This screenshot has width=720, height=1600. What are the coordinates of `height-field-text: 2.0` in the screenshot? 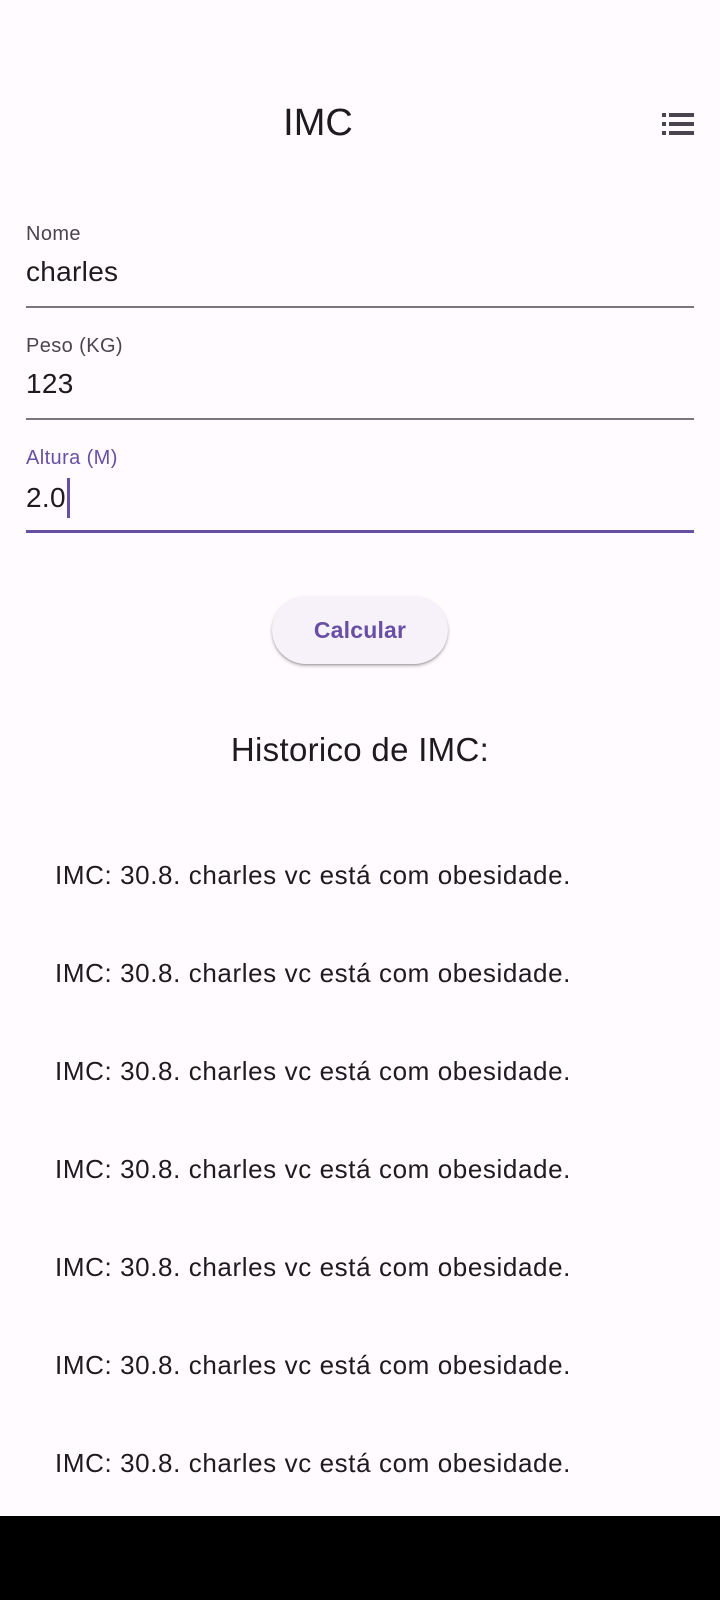 It's located at (46, 497).